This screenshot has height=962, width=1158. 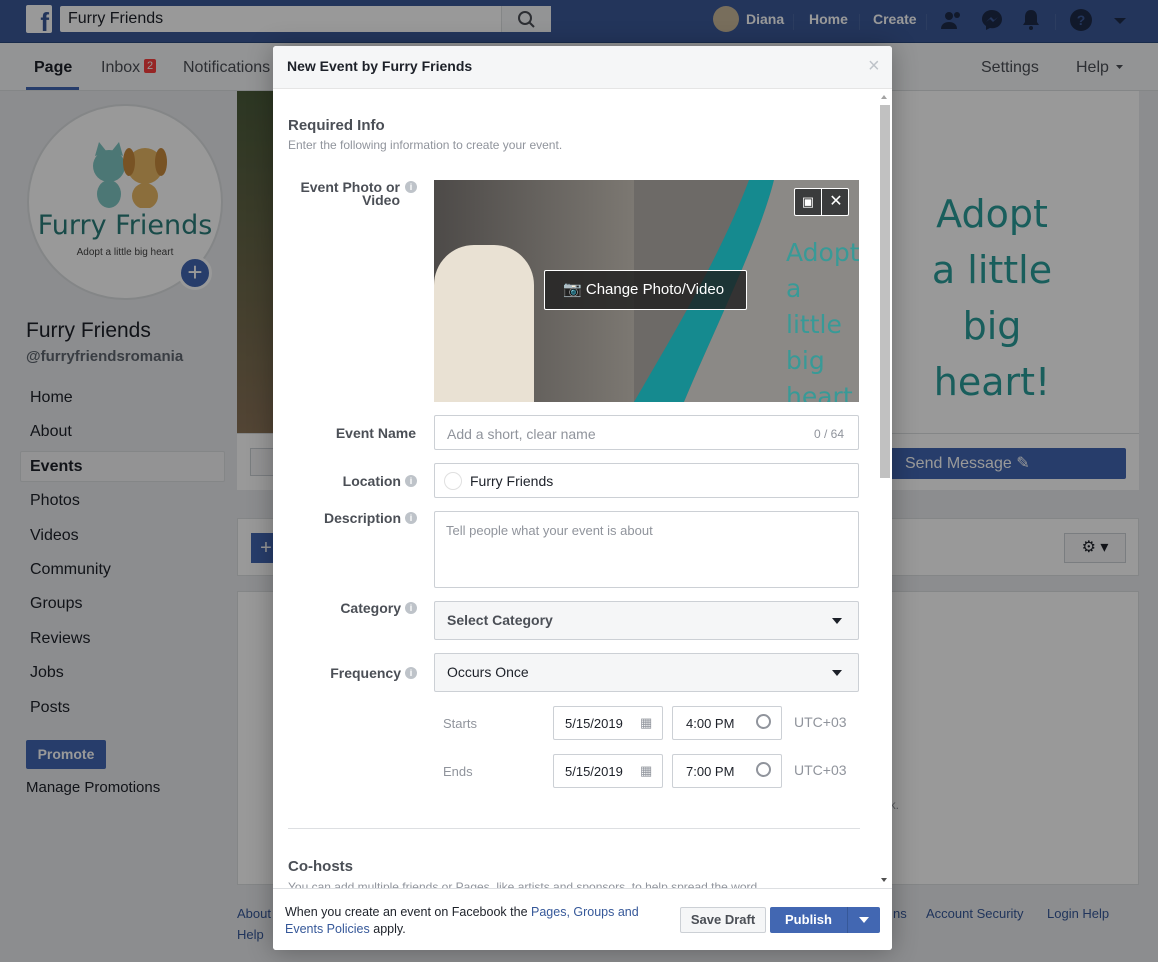 I want to click on close-icon: ×, so click(x=874, y=66).